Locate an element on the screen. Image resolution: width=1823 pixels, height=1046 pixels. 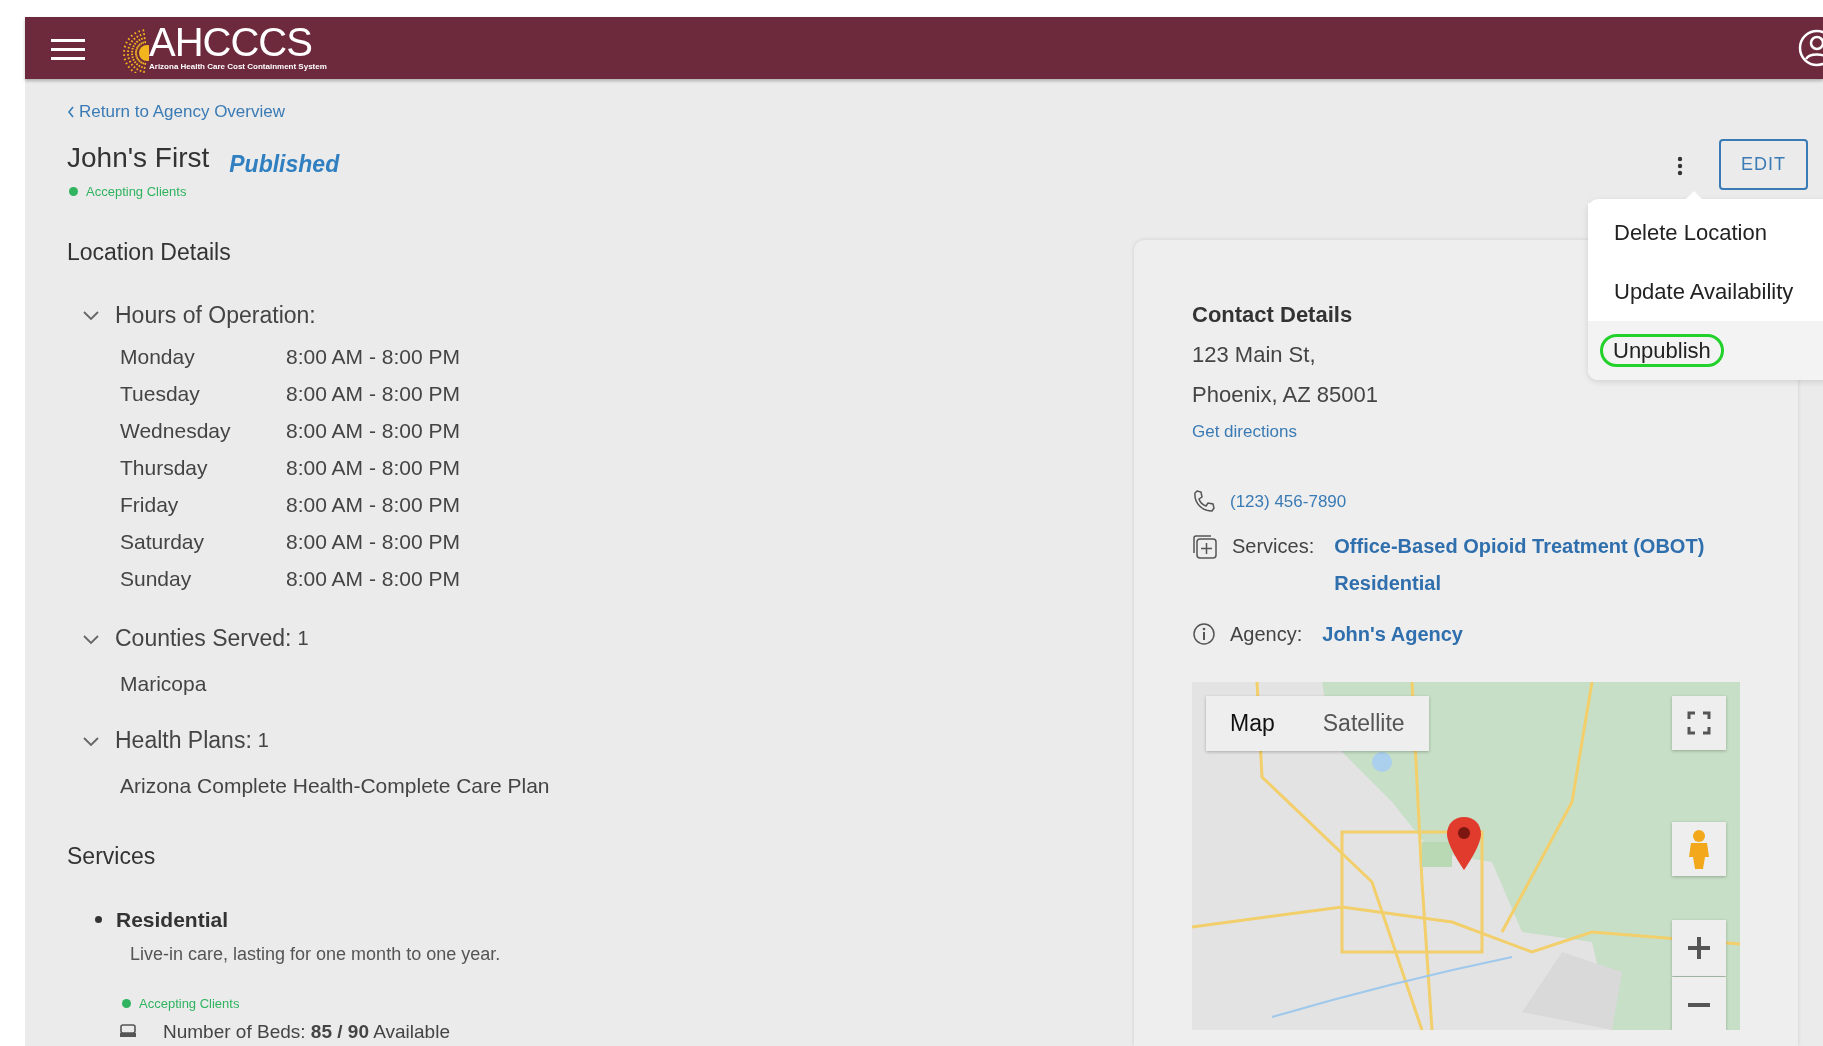
bed-icon is located at coordinates (128, 1031).